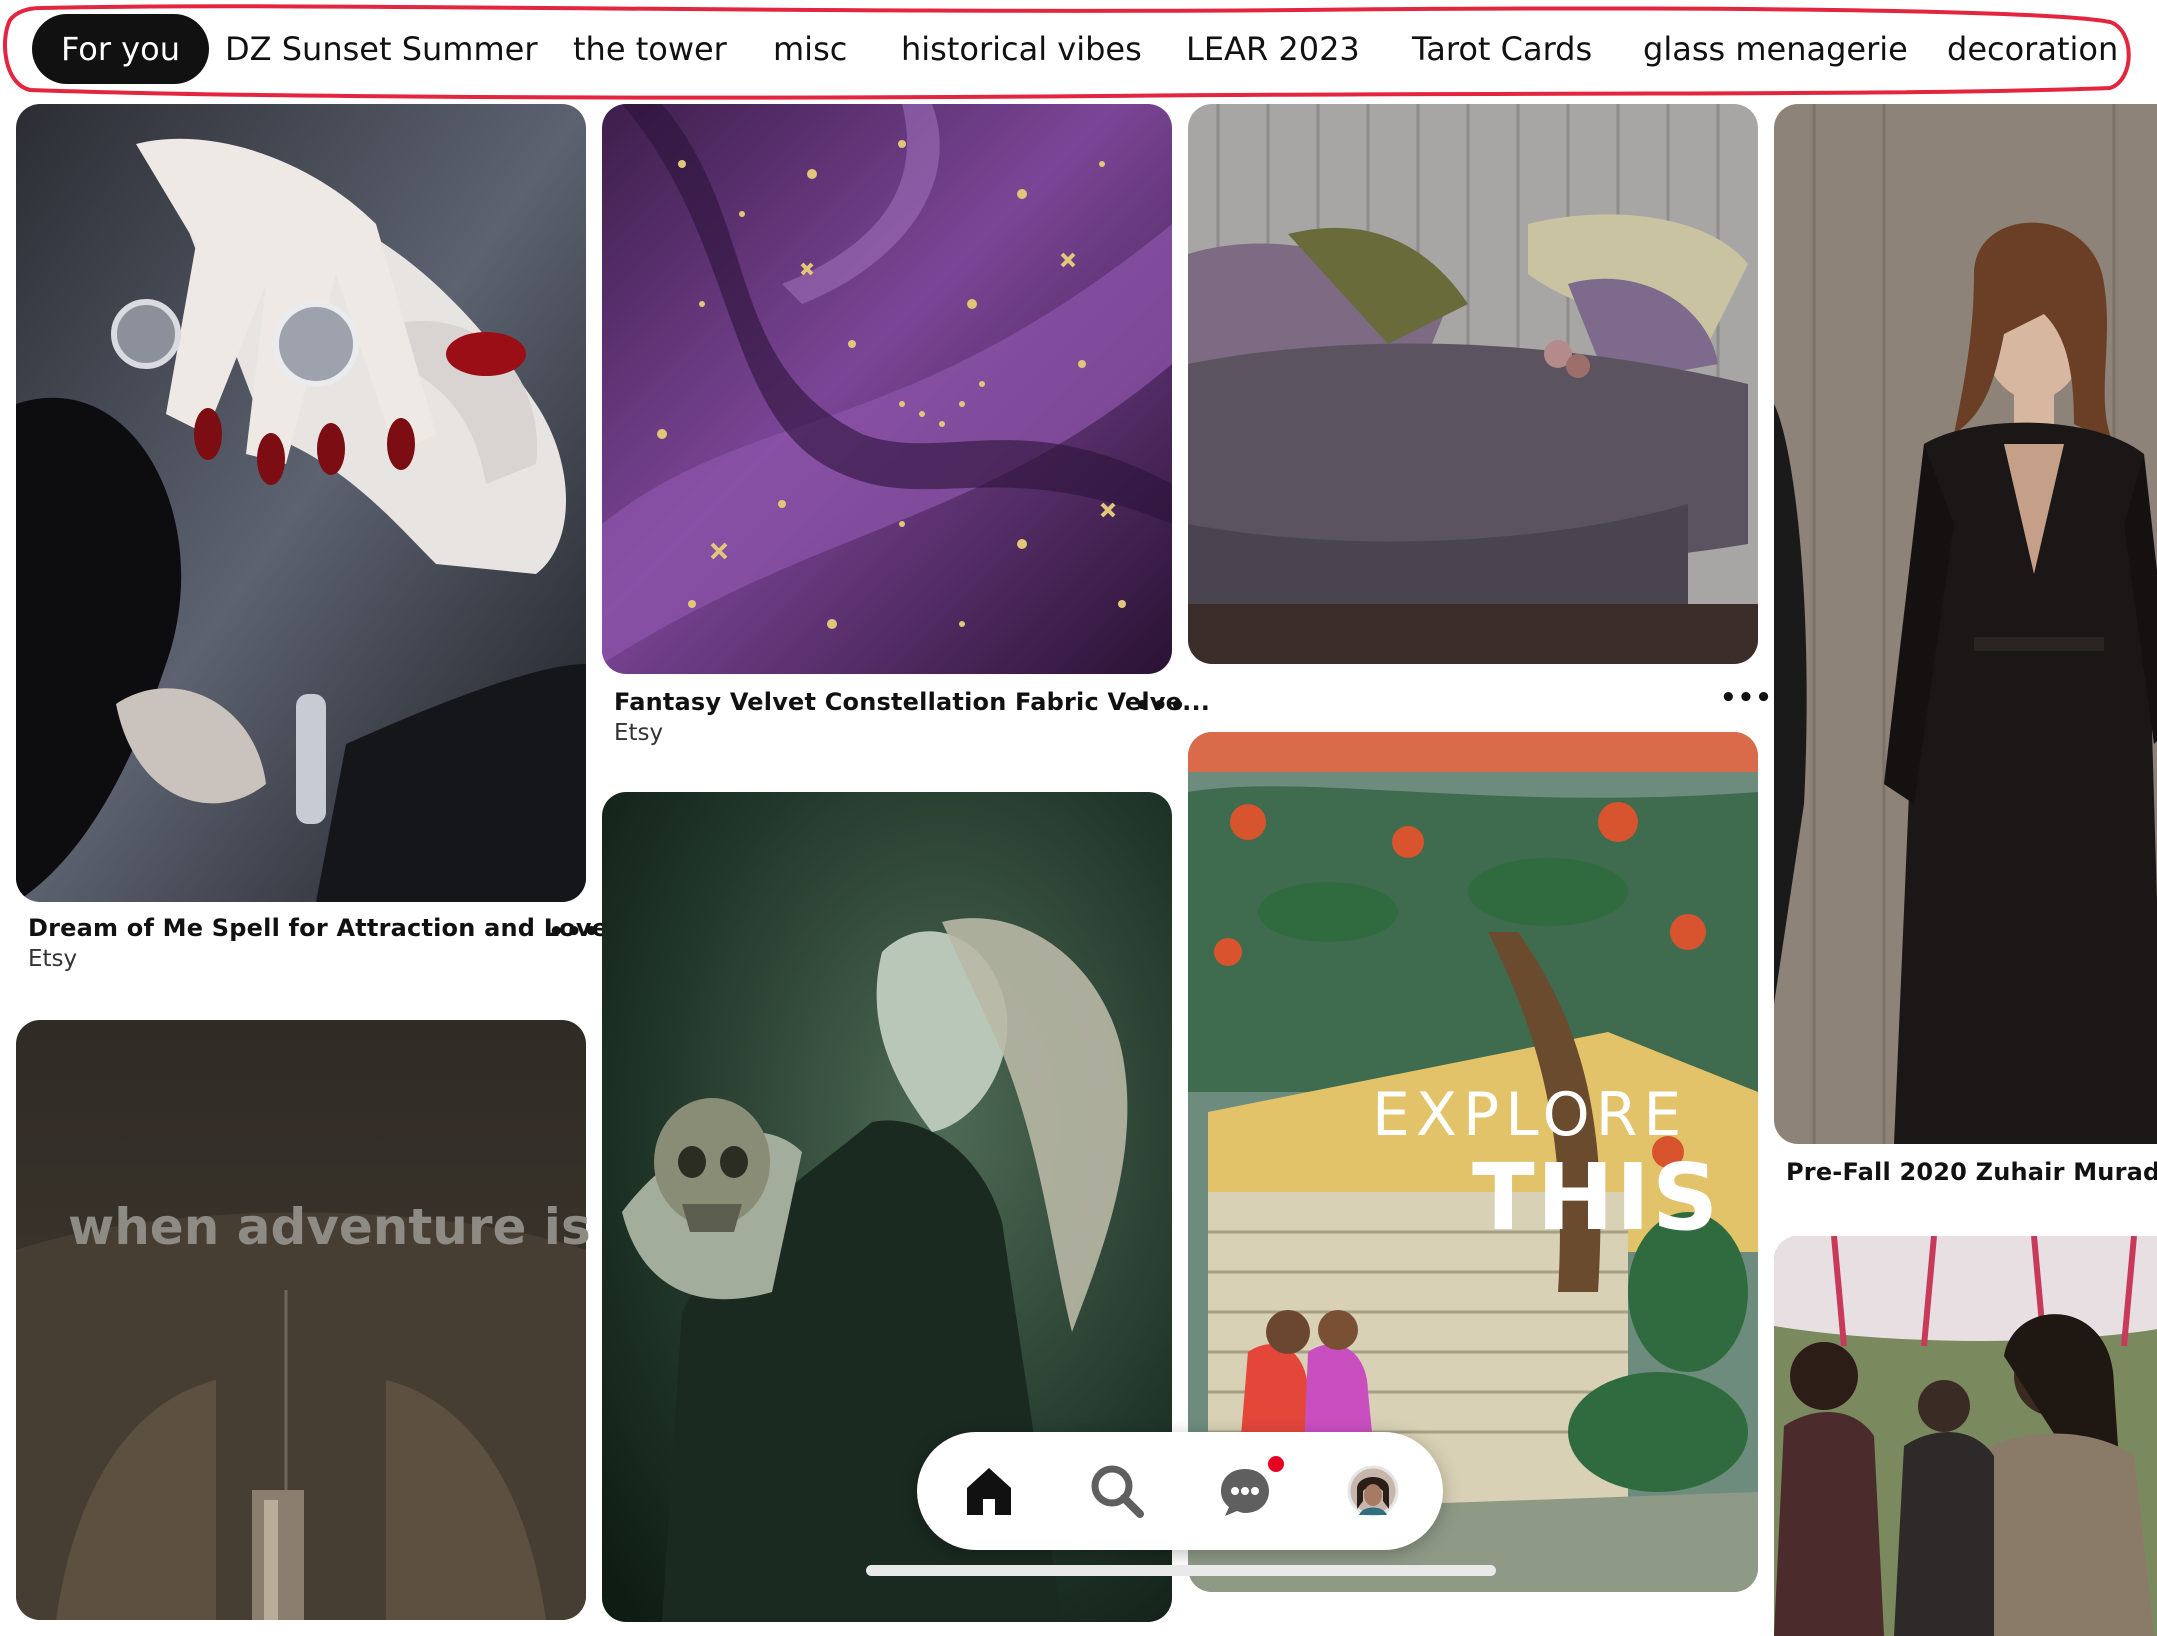 The height and width of the screenshot is (1636, 2157). I want to click on home-icon, so click(989, 1491).